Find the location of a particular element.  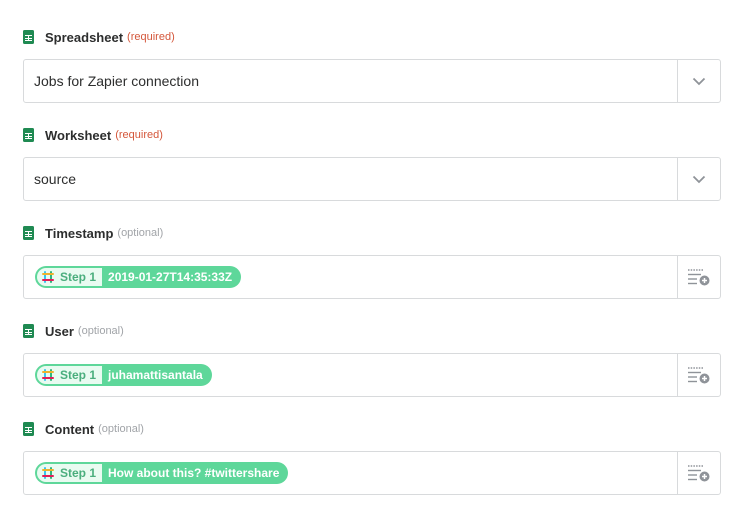

select-value: source is located at coordinates (55, 179).